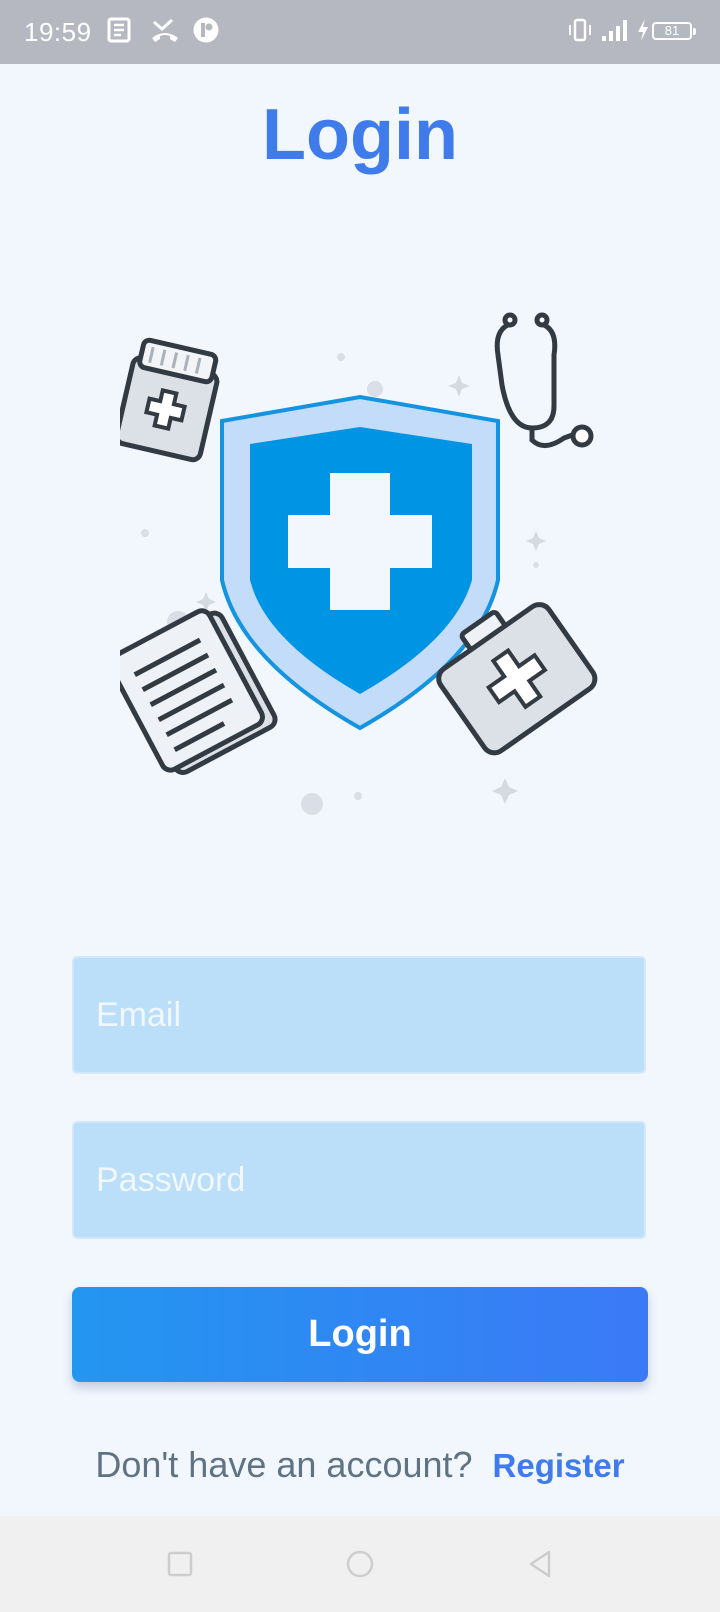  What do you see at coordinates (165, 30) in the screenshot?
I see `missed-call-icon` at bounding box center [165, 30].